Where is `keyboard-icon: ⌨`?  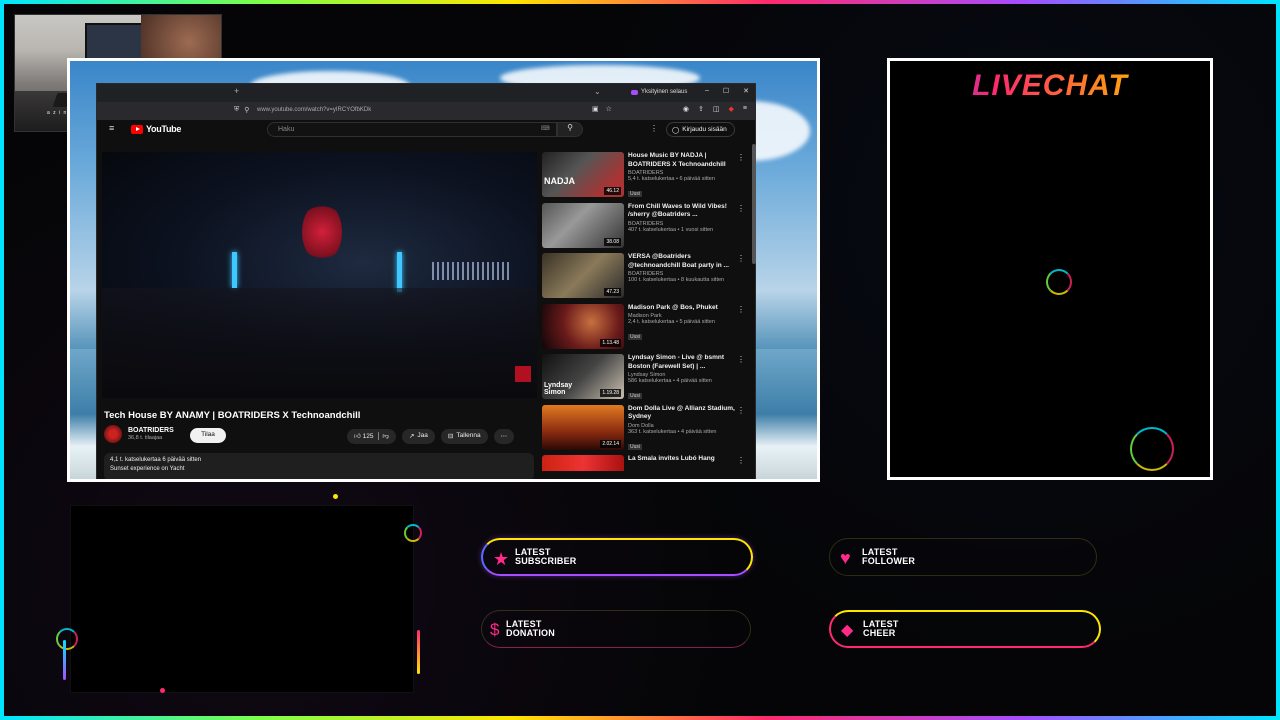
keyboard-icon: ⌨ is located at coordinates (545, 128).